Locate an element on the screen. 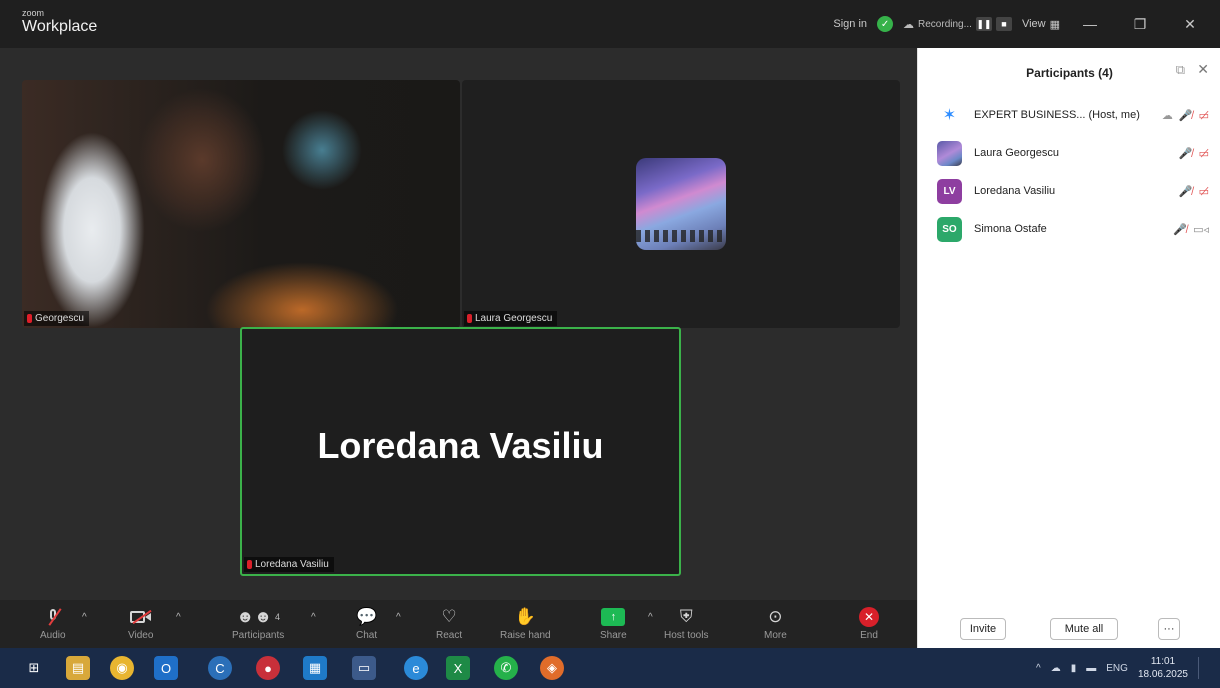 The image size is (1220, 688). more-label: More is located at coordinates (775, 635).